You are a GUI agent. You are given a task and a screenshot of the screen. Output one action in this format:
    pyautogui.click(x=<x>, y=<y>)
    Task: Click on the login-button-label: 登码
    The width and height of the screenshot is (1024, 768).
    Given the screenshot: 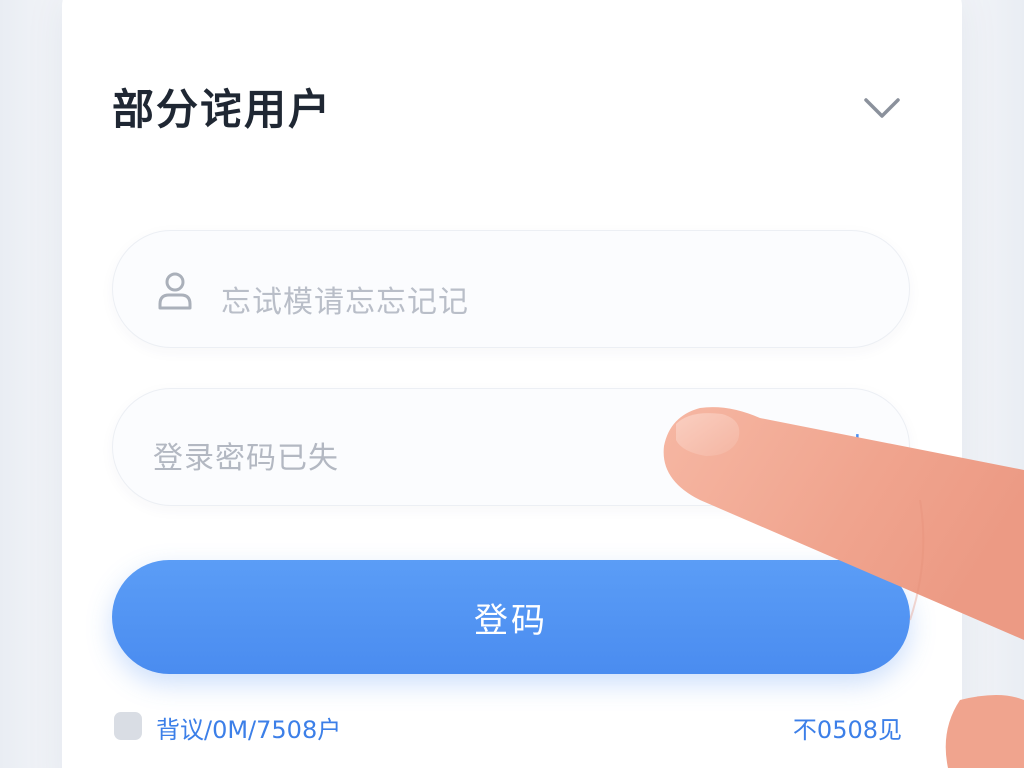 What is the action you would take?
    pyautogui.click(x=511, y=620)
    